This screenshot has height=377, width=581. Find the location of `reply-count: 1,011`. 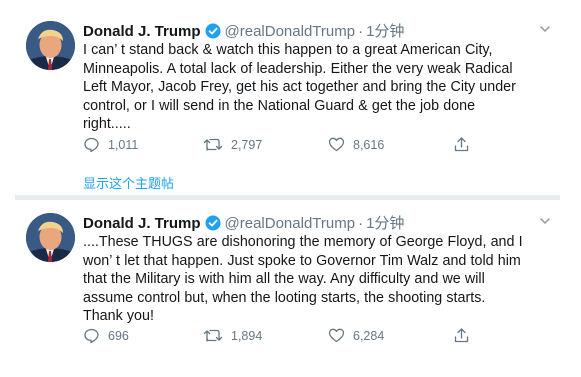

reply-count: 1,011 is located at coordinates (123, 144).